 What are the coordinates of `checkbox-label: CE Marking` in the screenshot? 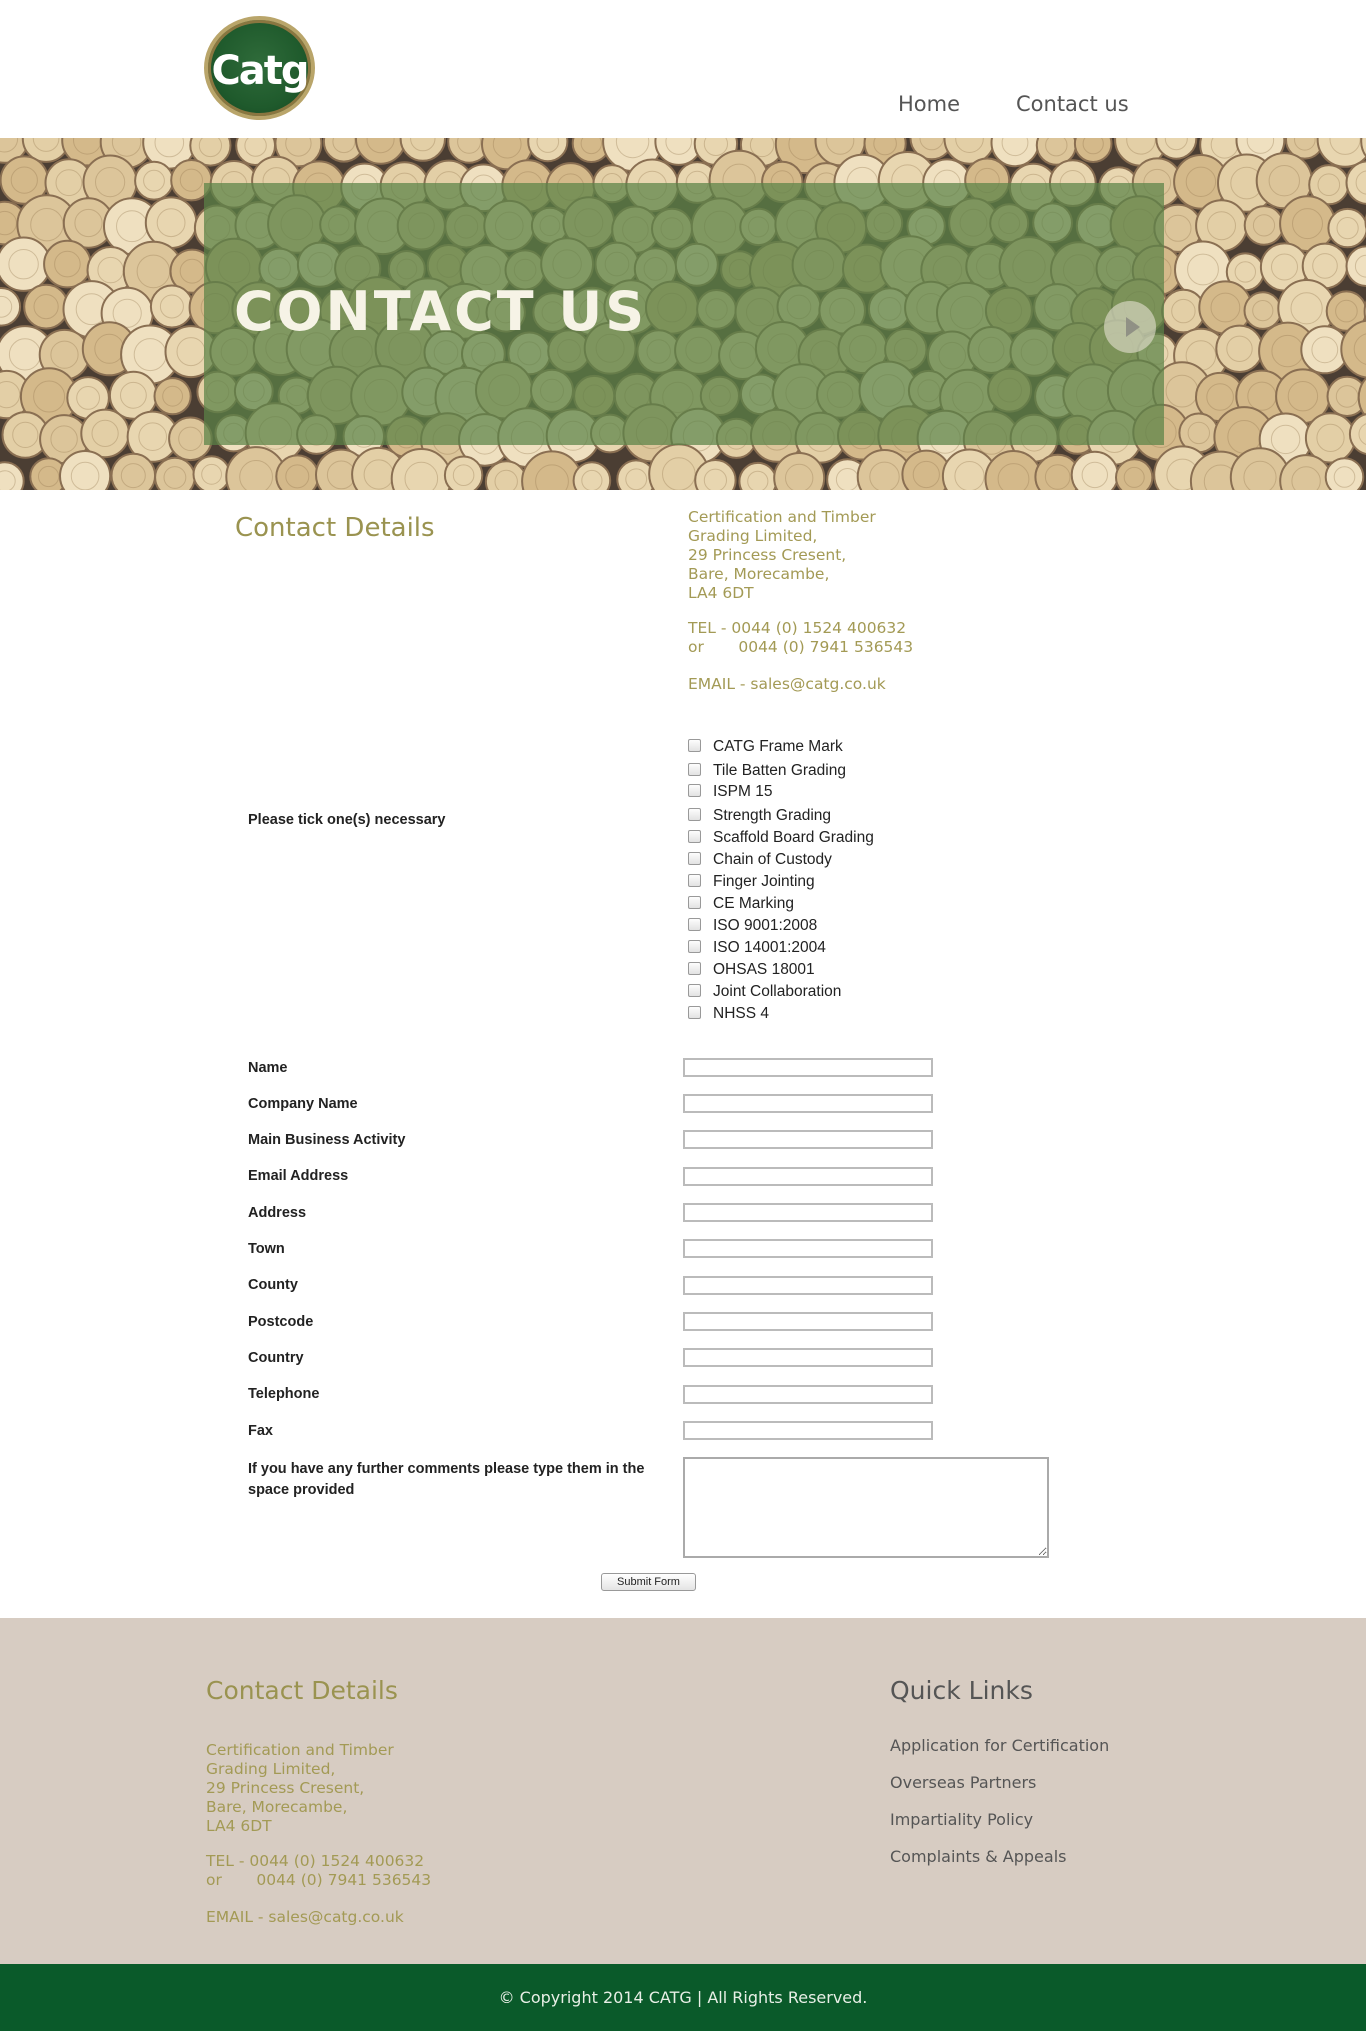 It's located at (753, 903).